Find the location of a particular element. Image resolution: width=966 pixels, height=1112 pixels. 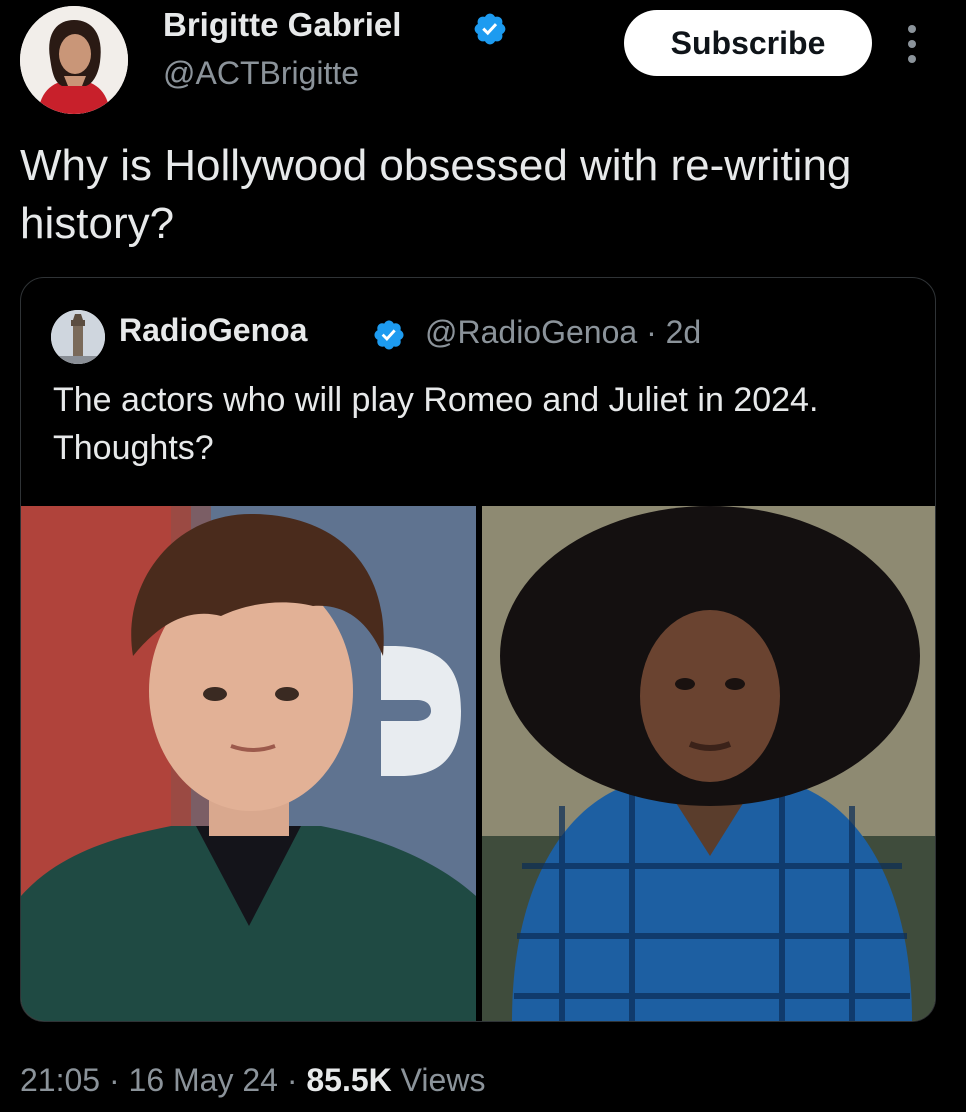

views-label: Views is located at coordinates (443, 1080).